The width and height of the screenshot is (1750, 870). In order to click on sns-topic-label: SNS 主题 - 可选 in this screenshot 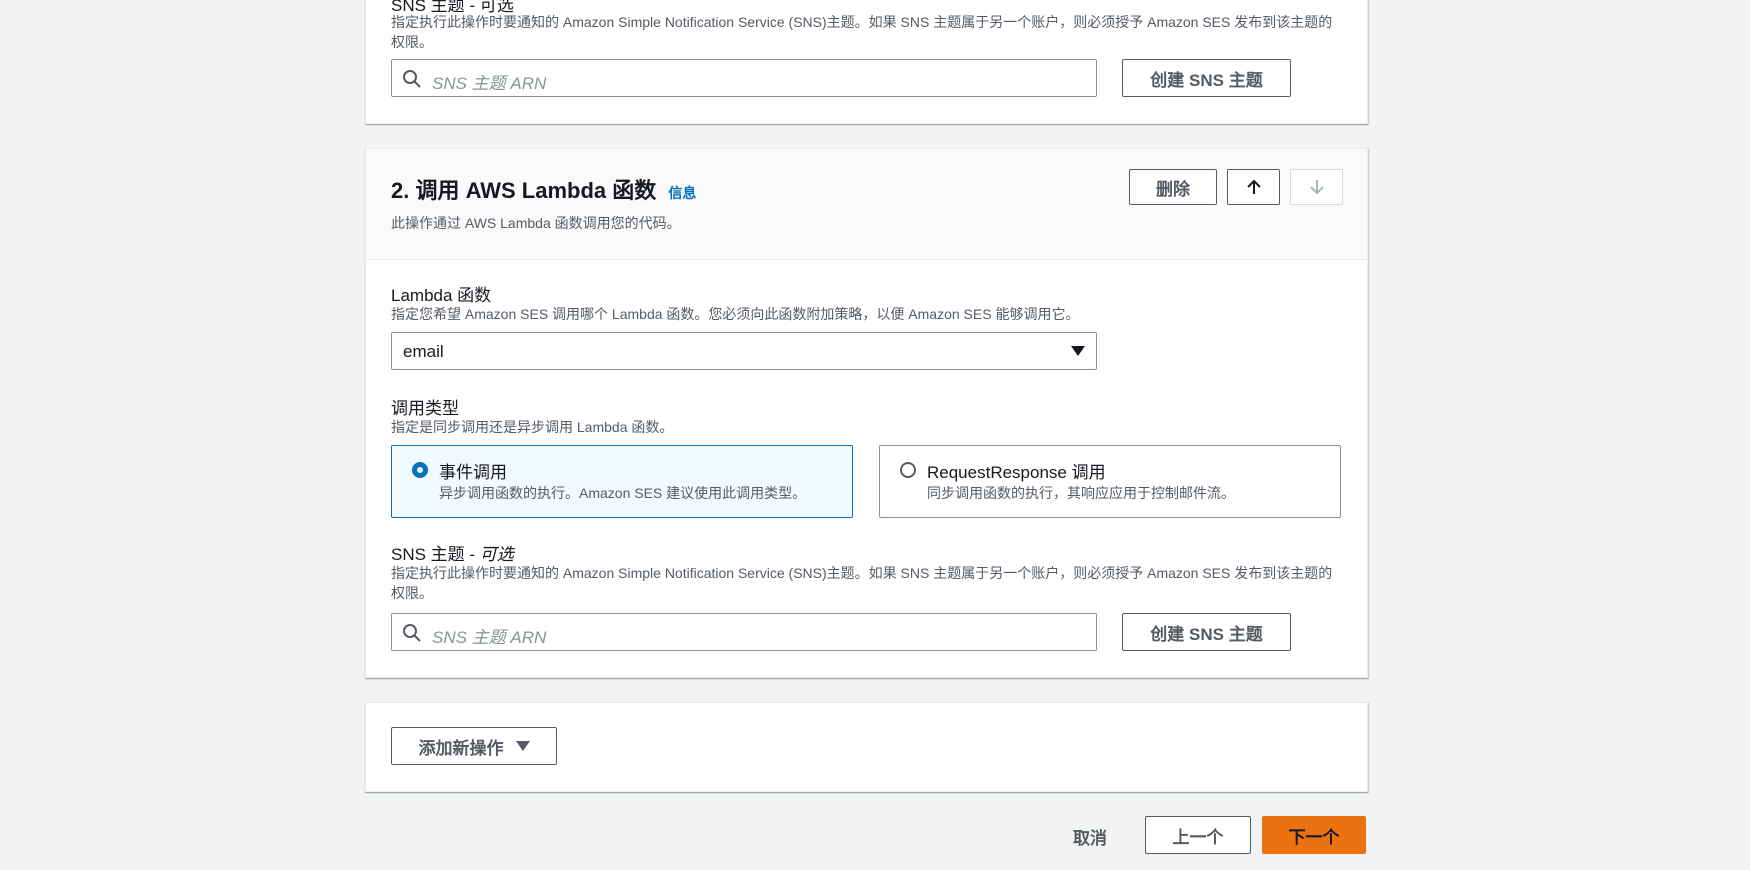, I will do `click(452, 552)`.